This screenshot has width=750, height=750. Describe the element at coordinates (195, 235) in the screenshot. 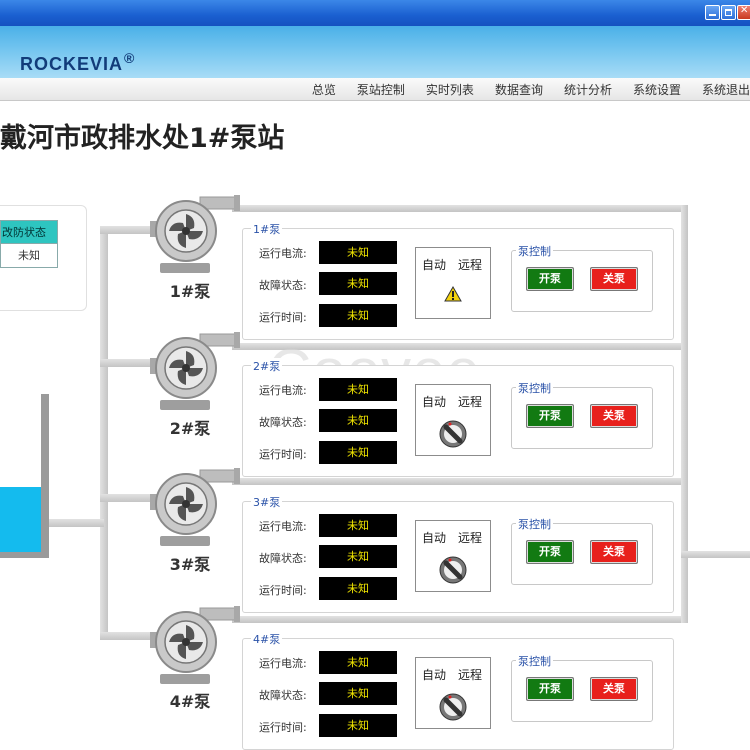

I see `pump-1-icon` at that location.